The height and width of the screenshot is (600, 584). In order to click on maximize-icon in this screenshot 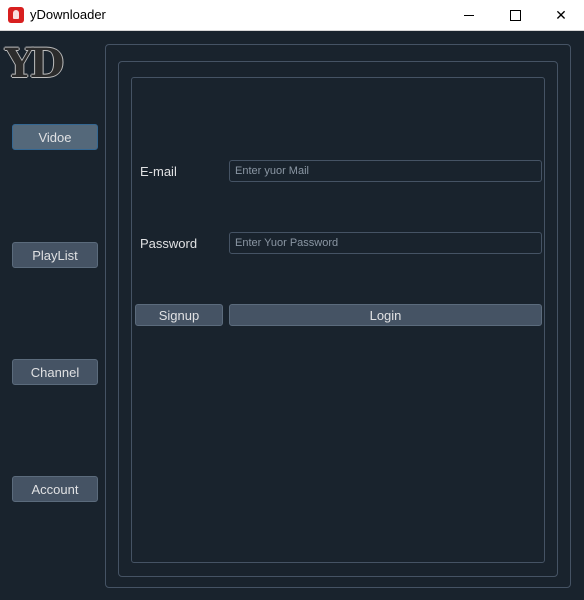, I will do `click(515, 15)`.